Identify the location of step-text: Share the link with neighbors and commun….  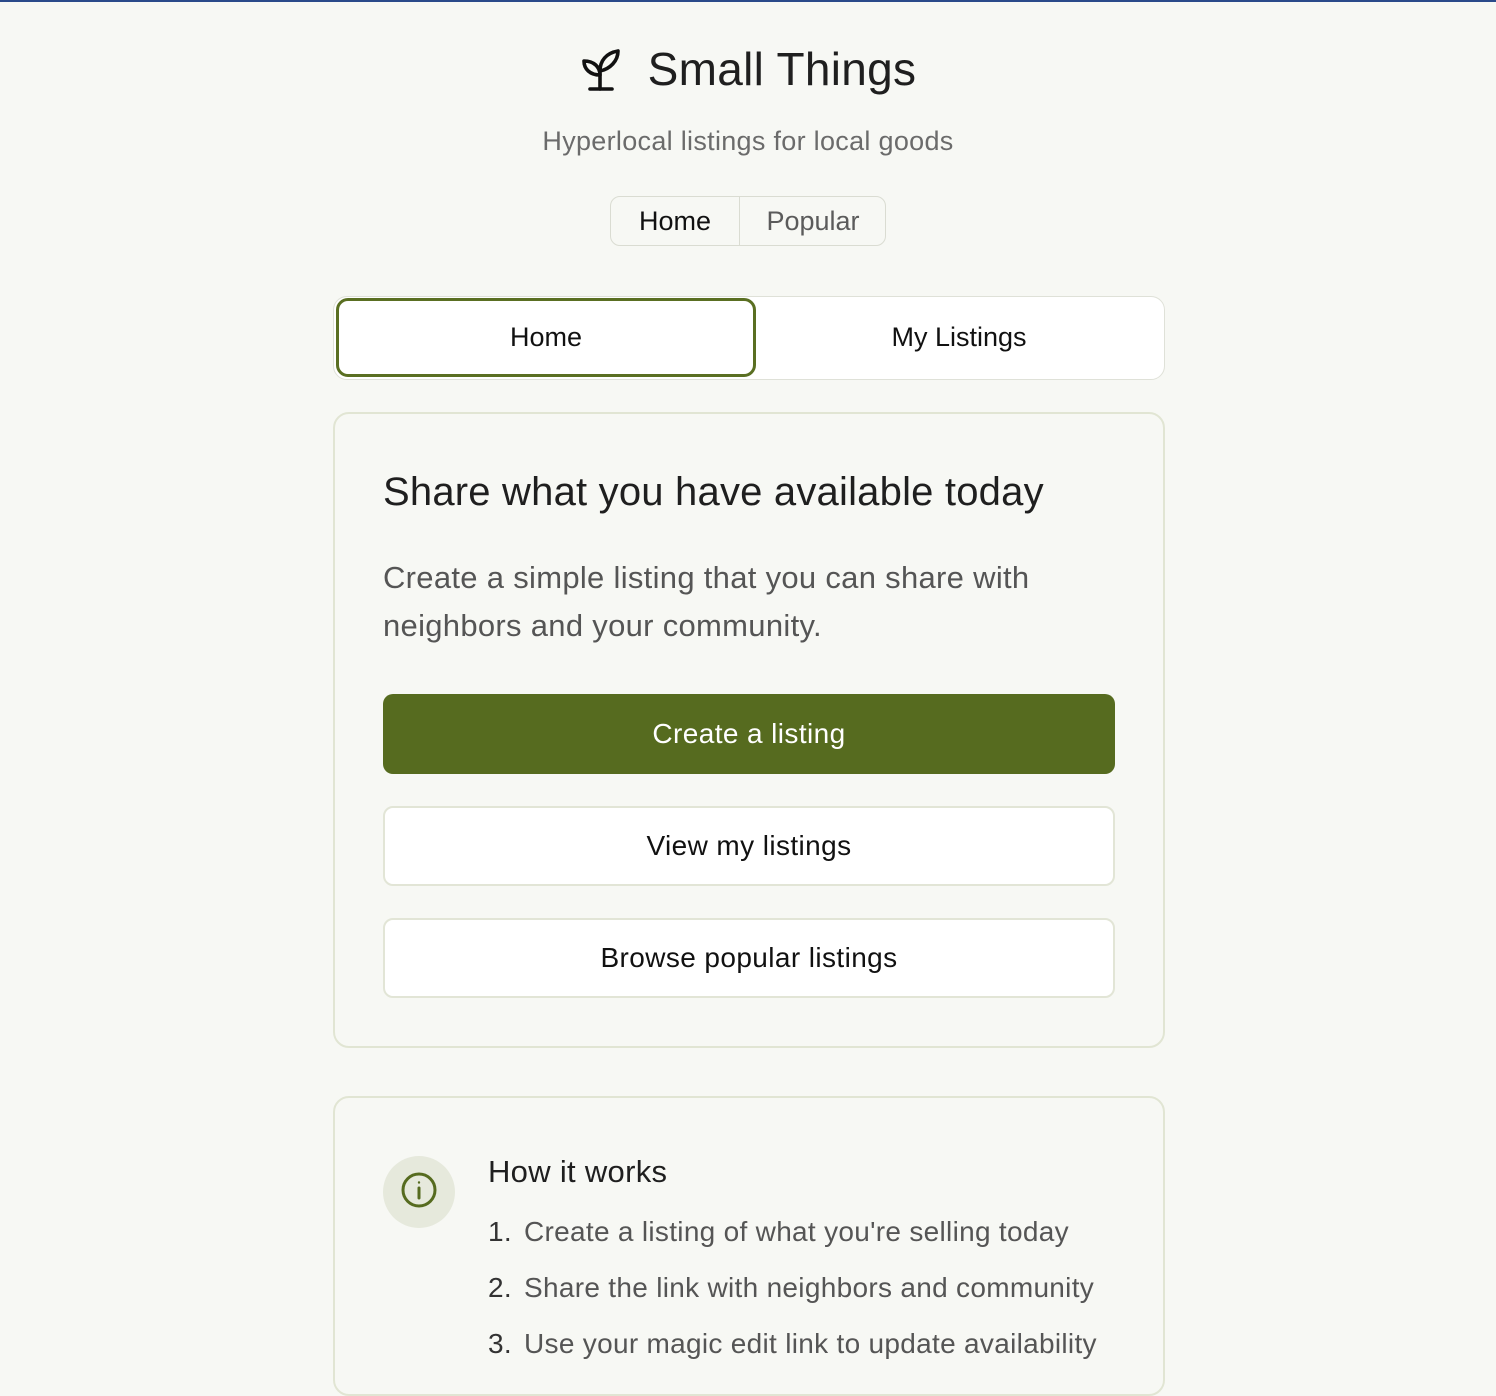
(809, 1287).